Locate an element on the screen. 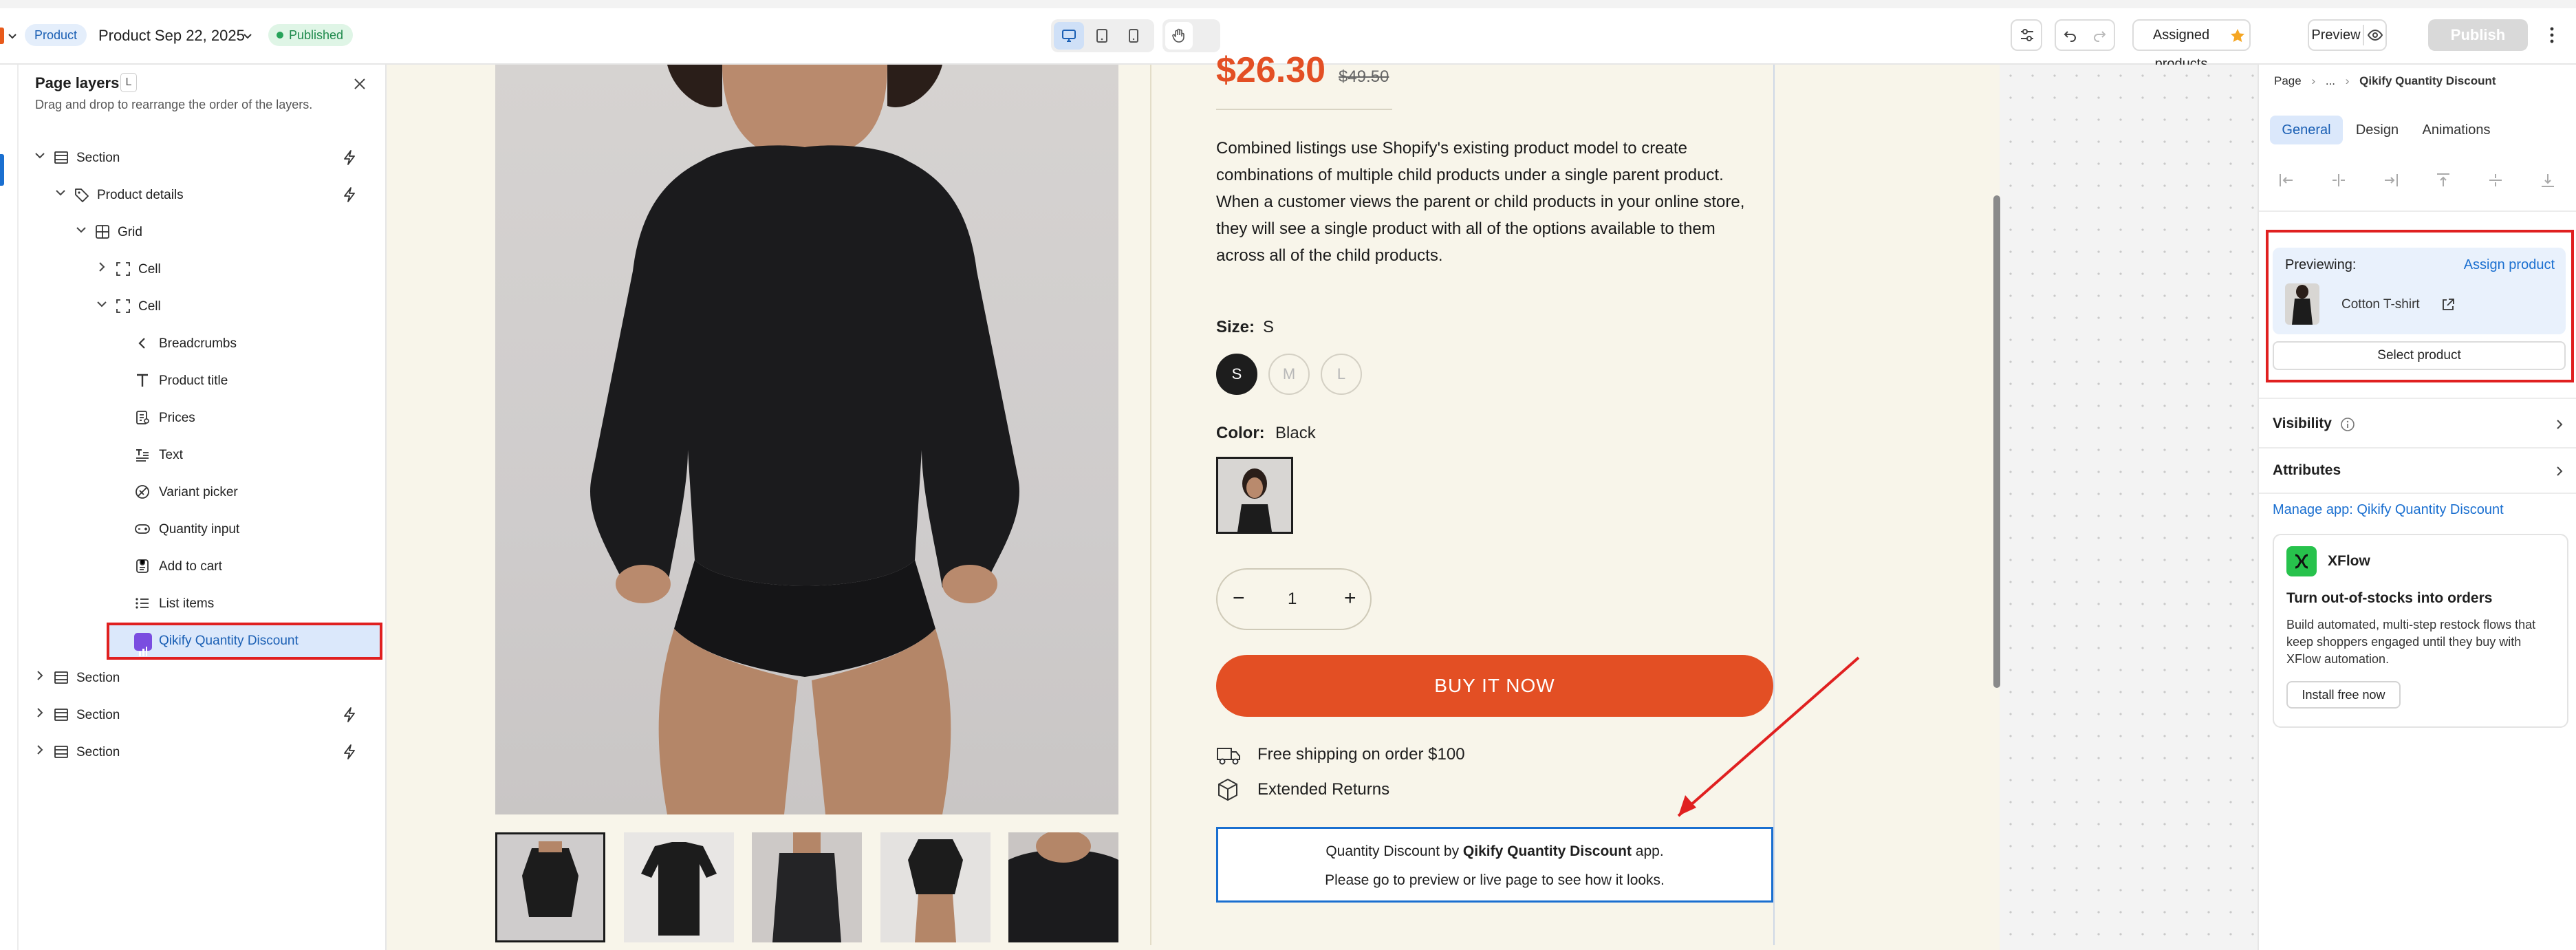  redo-icon is located at coordinates (2099, 35).